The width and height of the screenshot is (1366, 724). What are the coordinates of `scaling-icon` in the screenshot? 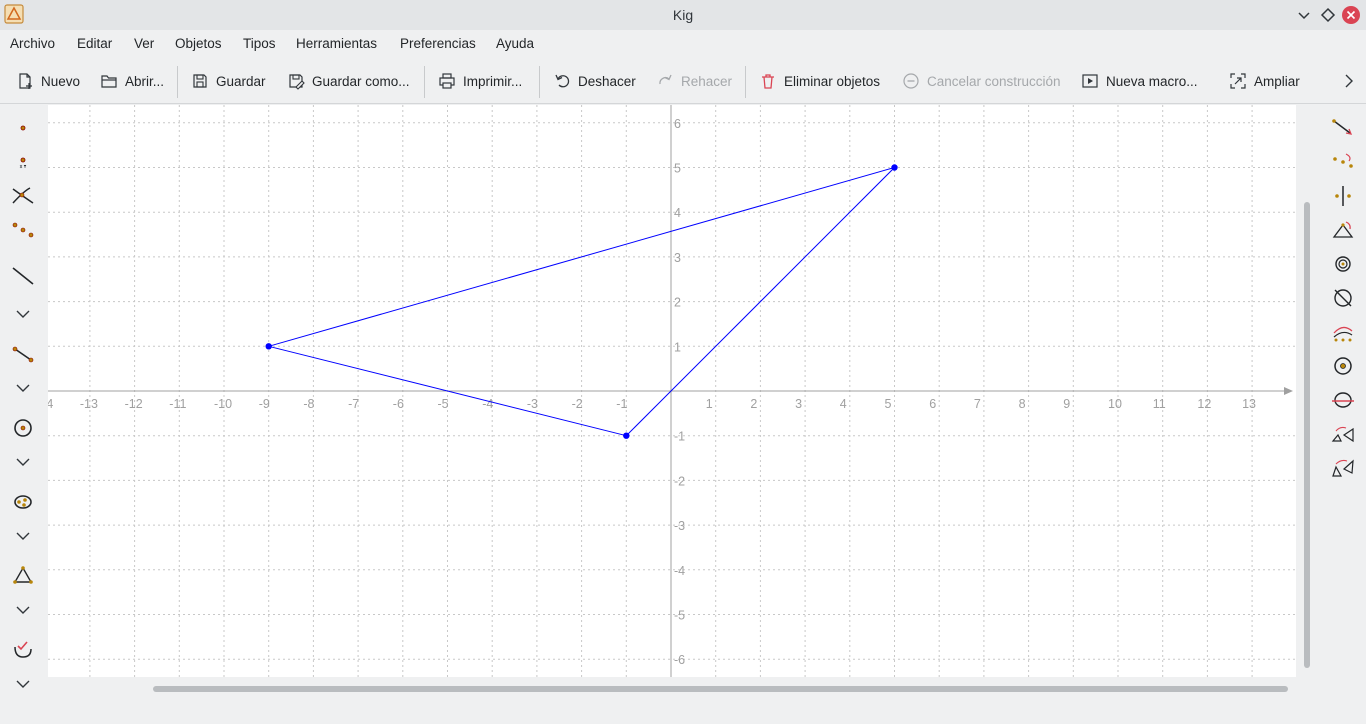 It's located at (1343, 264).